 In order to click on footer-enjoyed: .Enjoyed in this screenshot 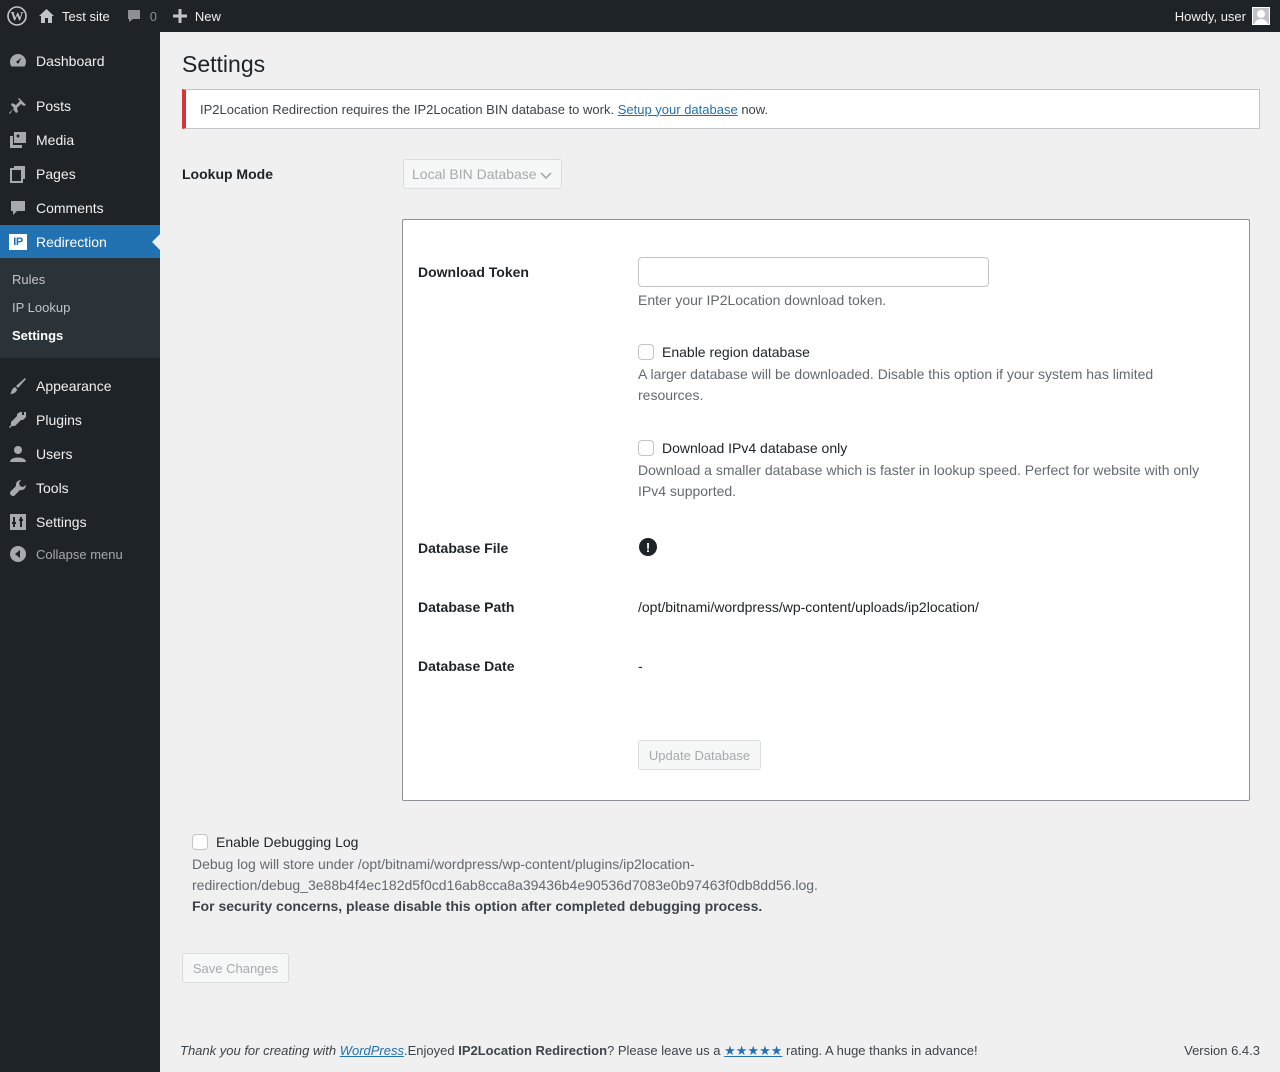, I will do `click(429, 1050)`.